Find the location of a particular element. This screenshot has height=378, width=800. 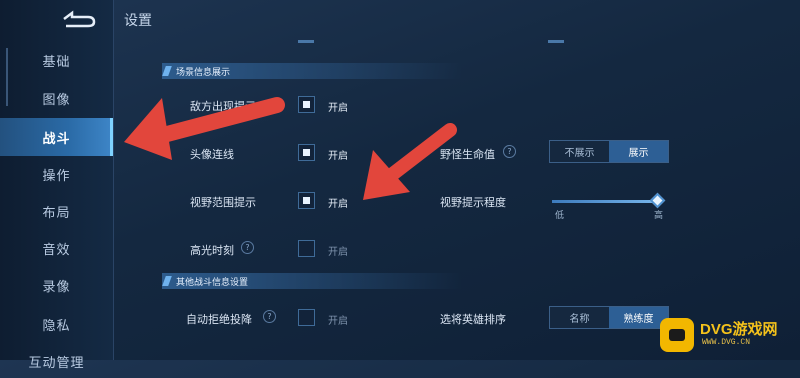

monster-hp-segmented-control: 不展示 展示 is located at coordinates (609, 151).